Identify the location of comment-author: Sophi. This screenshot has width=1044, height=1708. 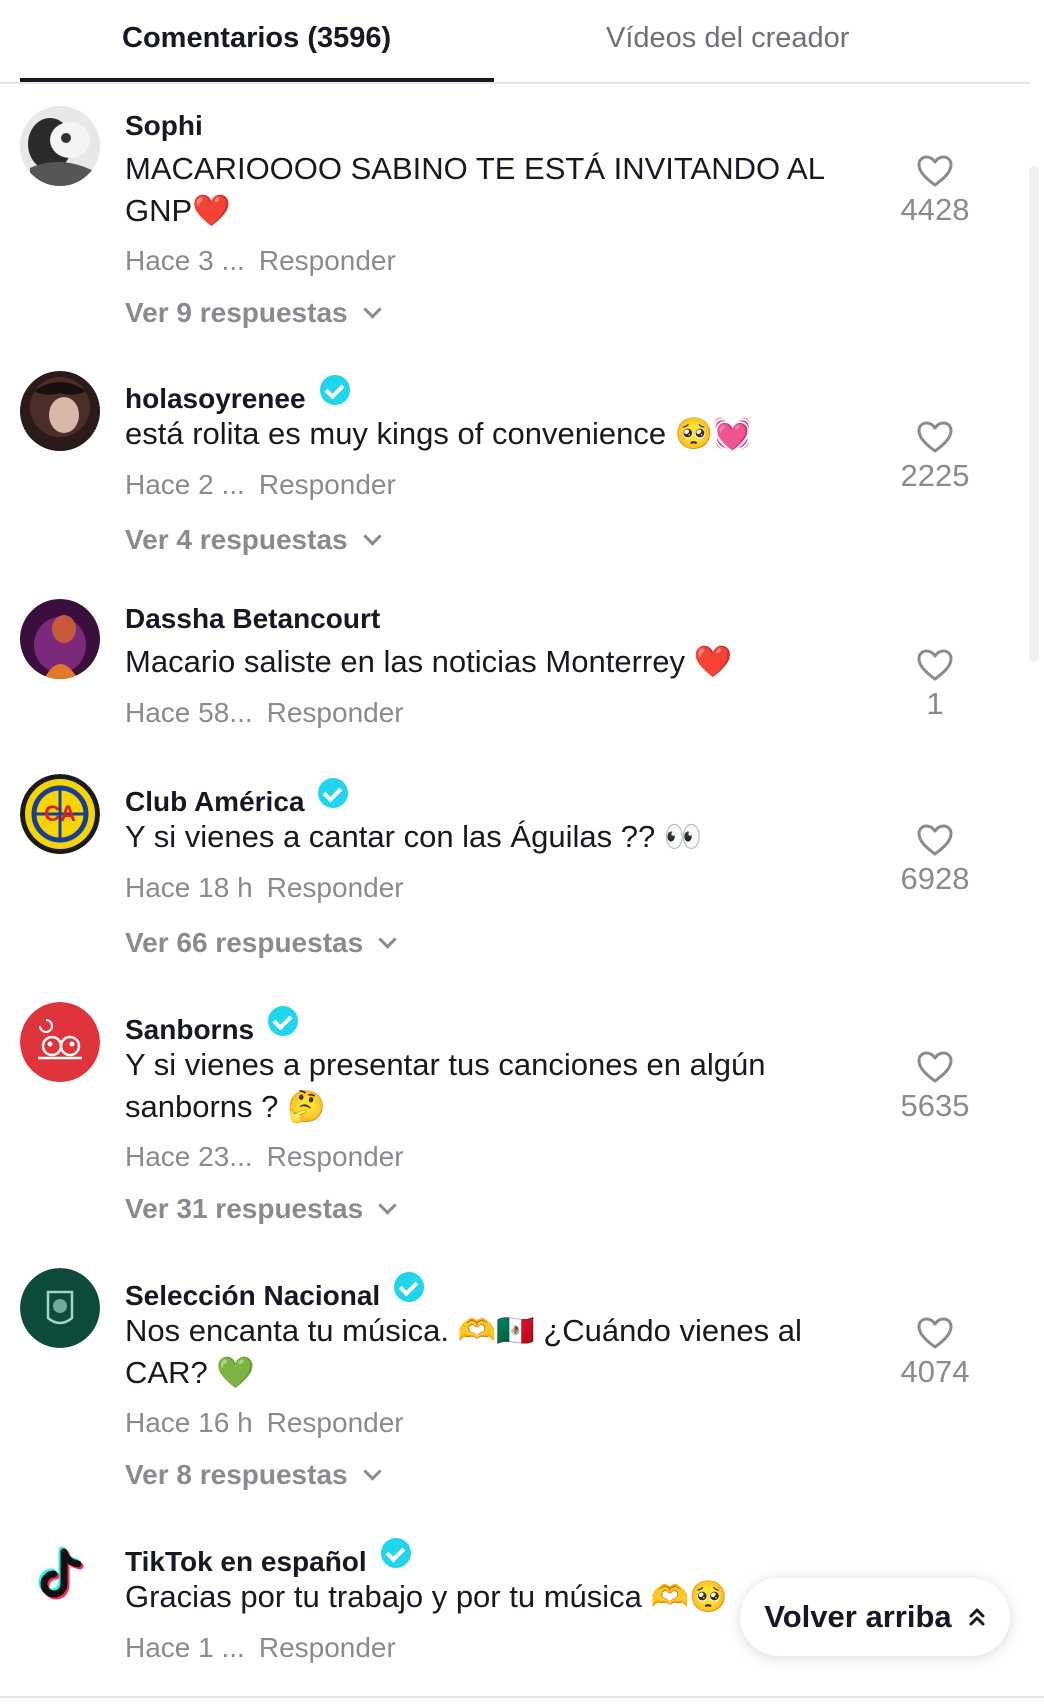
(164, 126).